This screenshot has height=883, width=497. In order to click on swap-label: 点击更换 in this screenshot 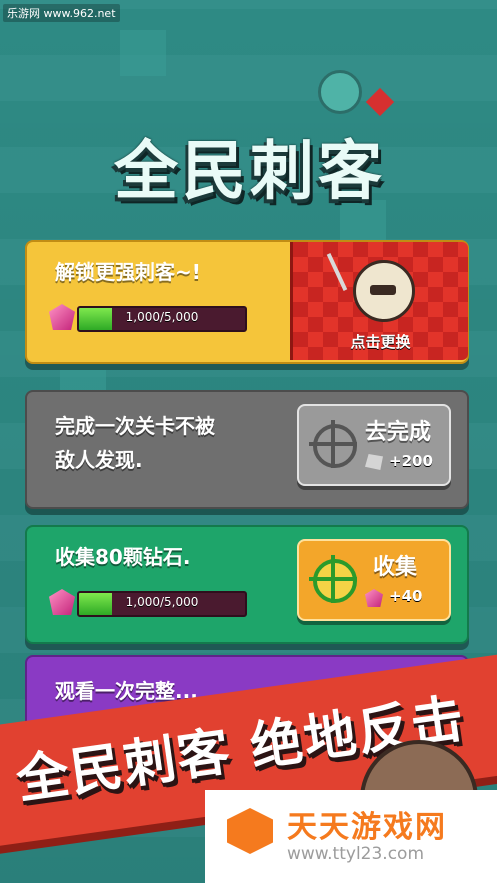, I will do `click(380, 342)`.